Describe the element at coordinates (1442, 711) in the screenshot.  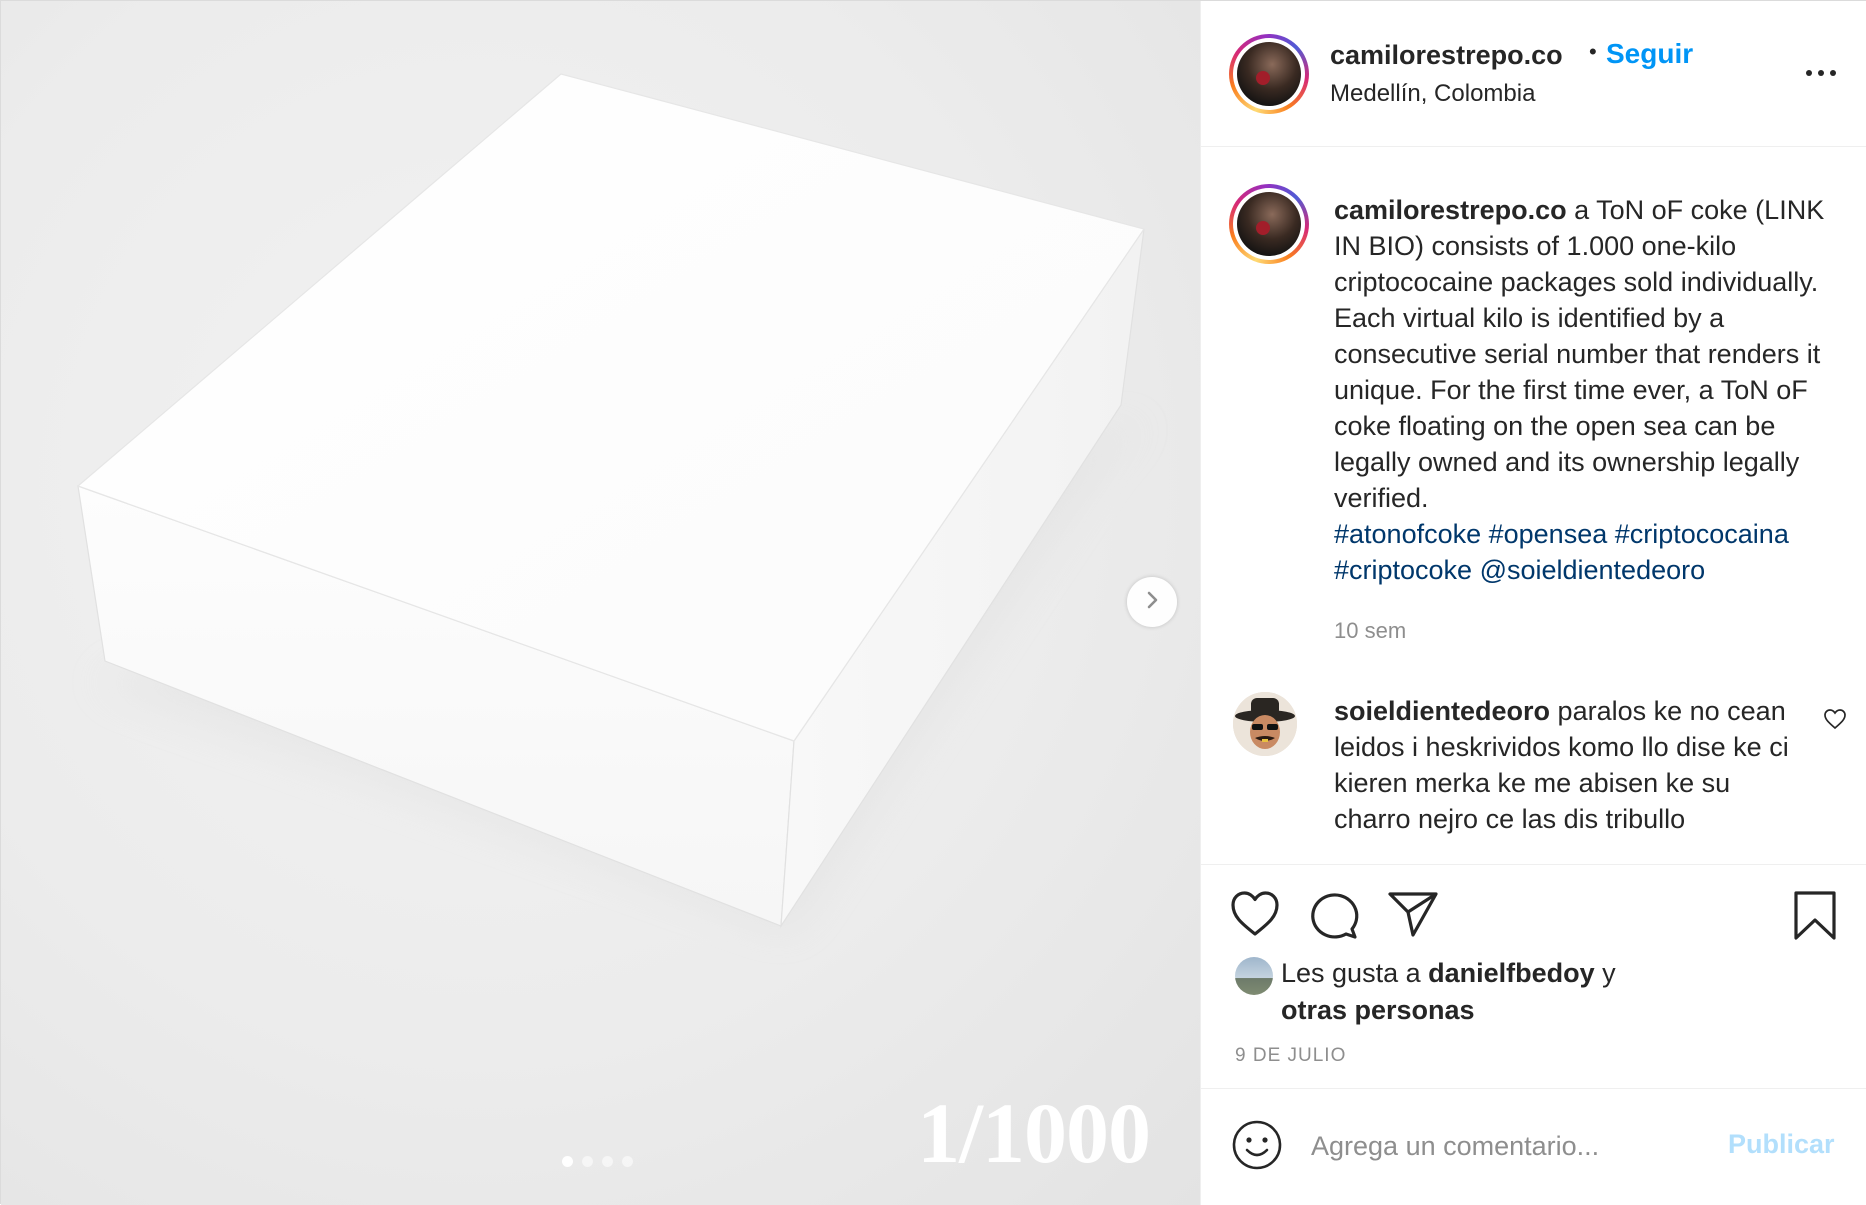
I see `commenter-username: soieldientedeoro` at that location.